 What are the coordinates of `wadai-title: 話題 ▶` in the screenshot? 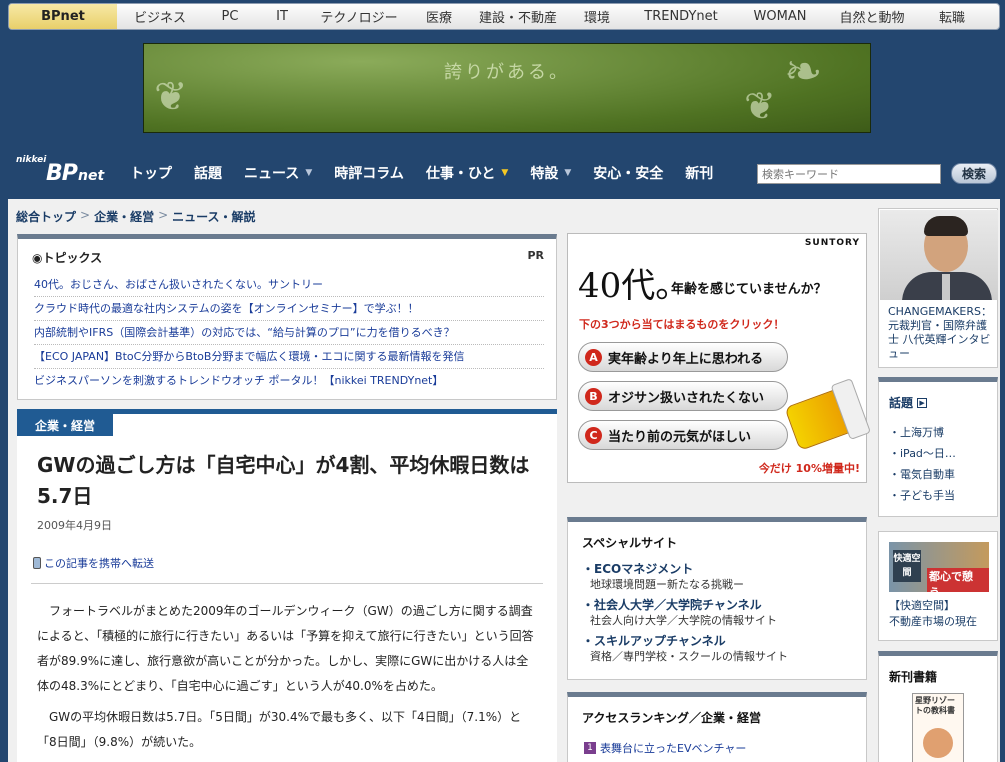 It's located at (908, 402).